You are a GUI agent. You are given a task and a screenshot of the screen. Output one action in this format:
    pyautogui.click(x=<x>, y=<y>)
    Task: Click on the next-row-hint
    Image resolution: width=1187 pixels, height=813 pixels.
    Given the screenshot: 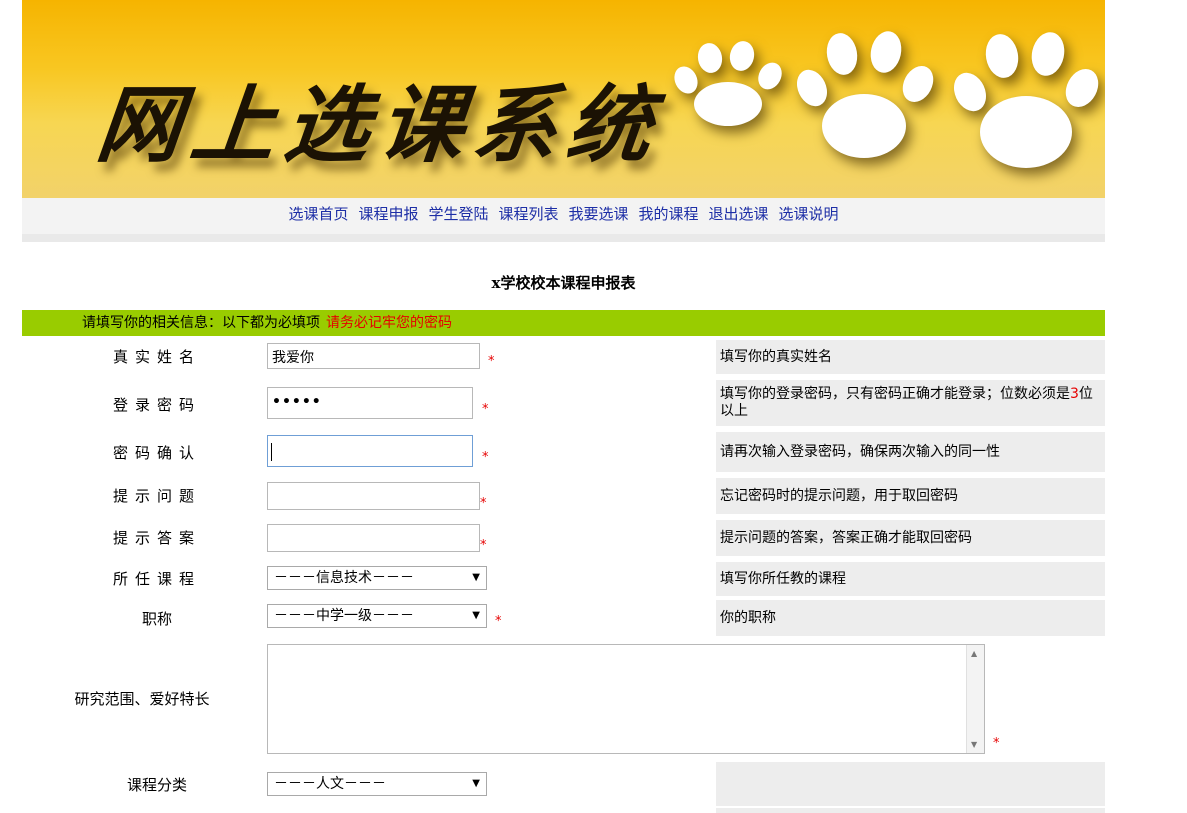 What is the action you would take?
    pyautogui.click(x=910, y=810)
    